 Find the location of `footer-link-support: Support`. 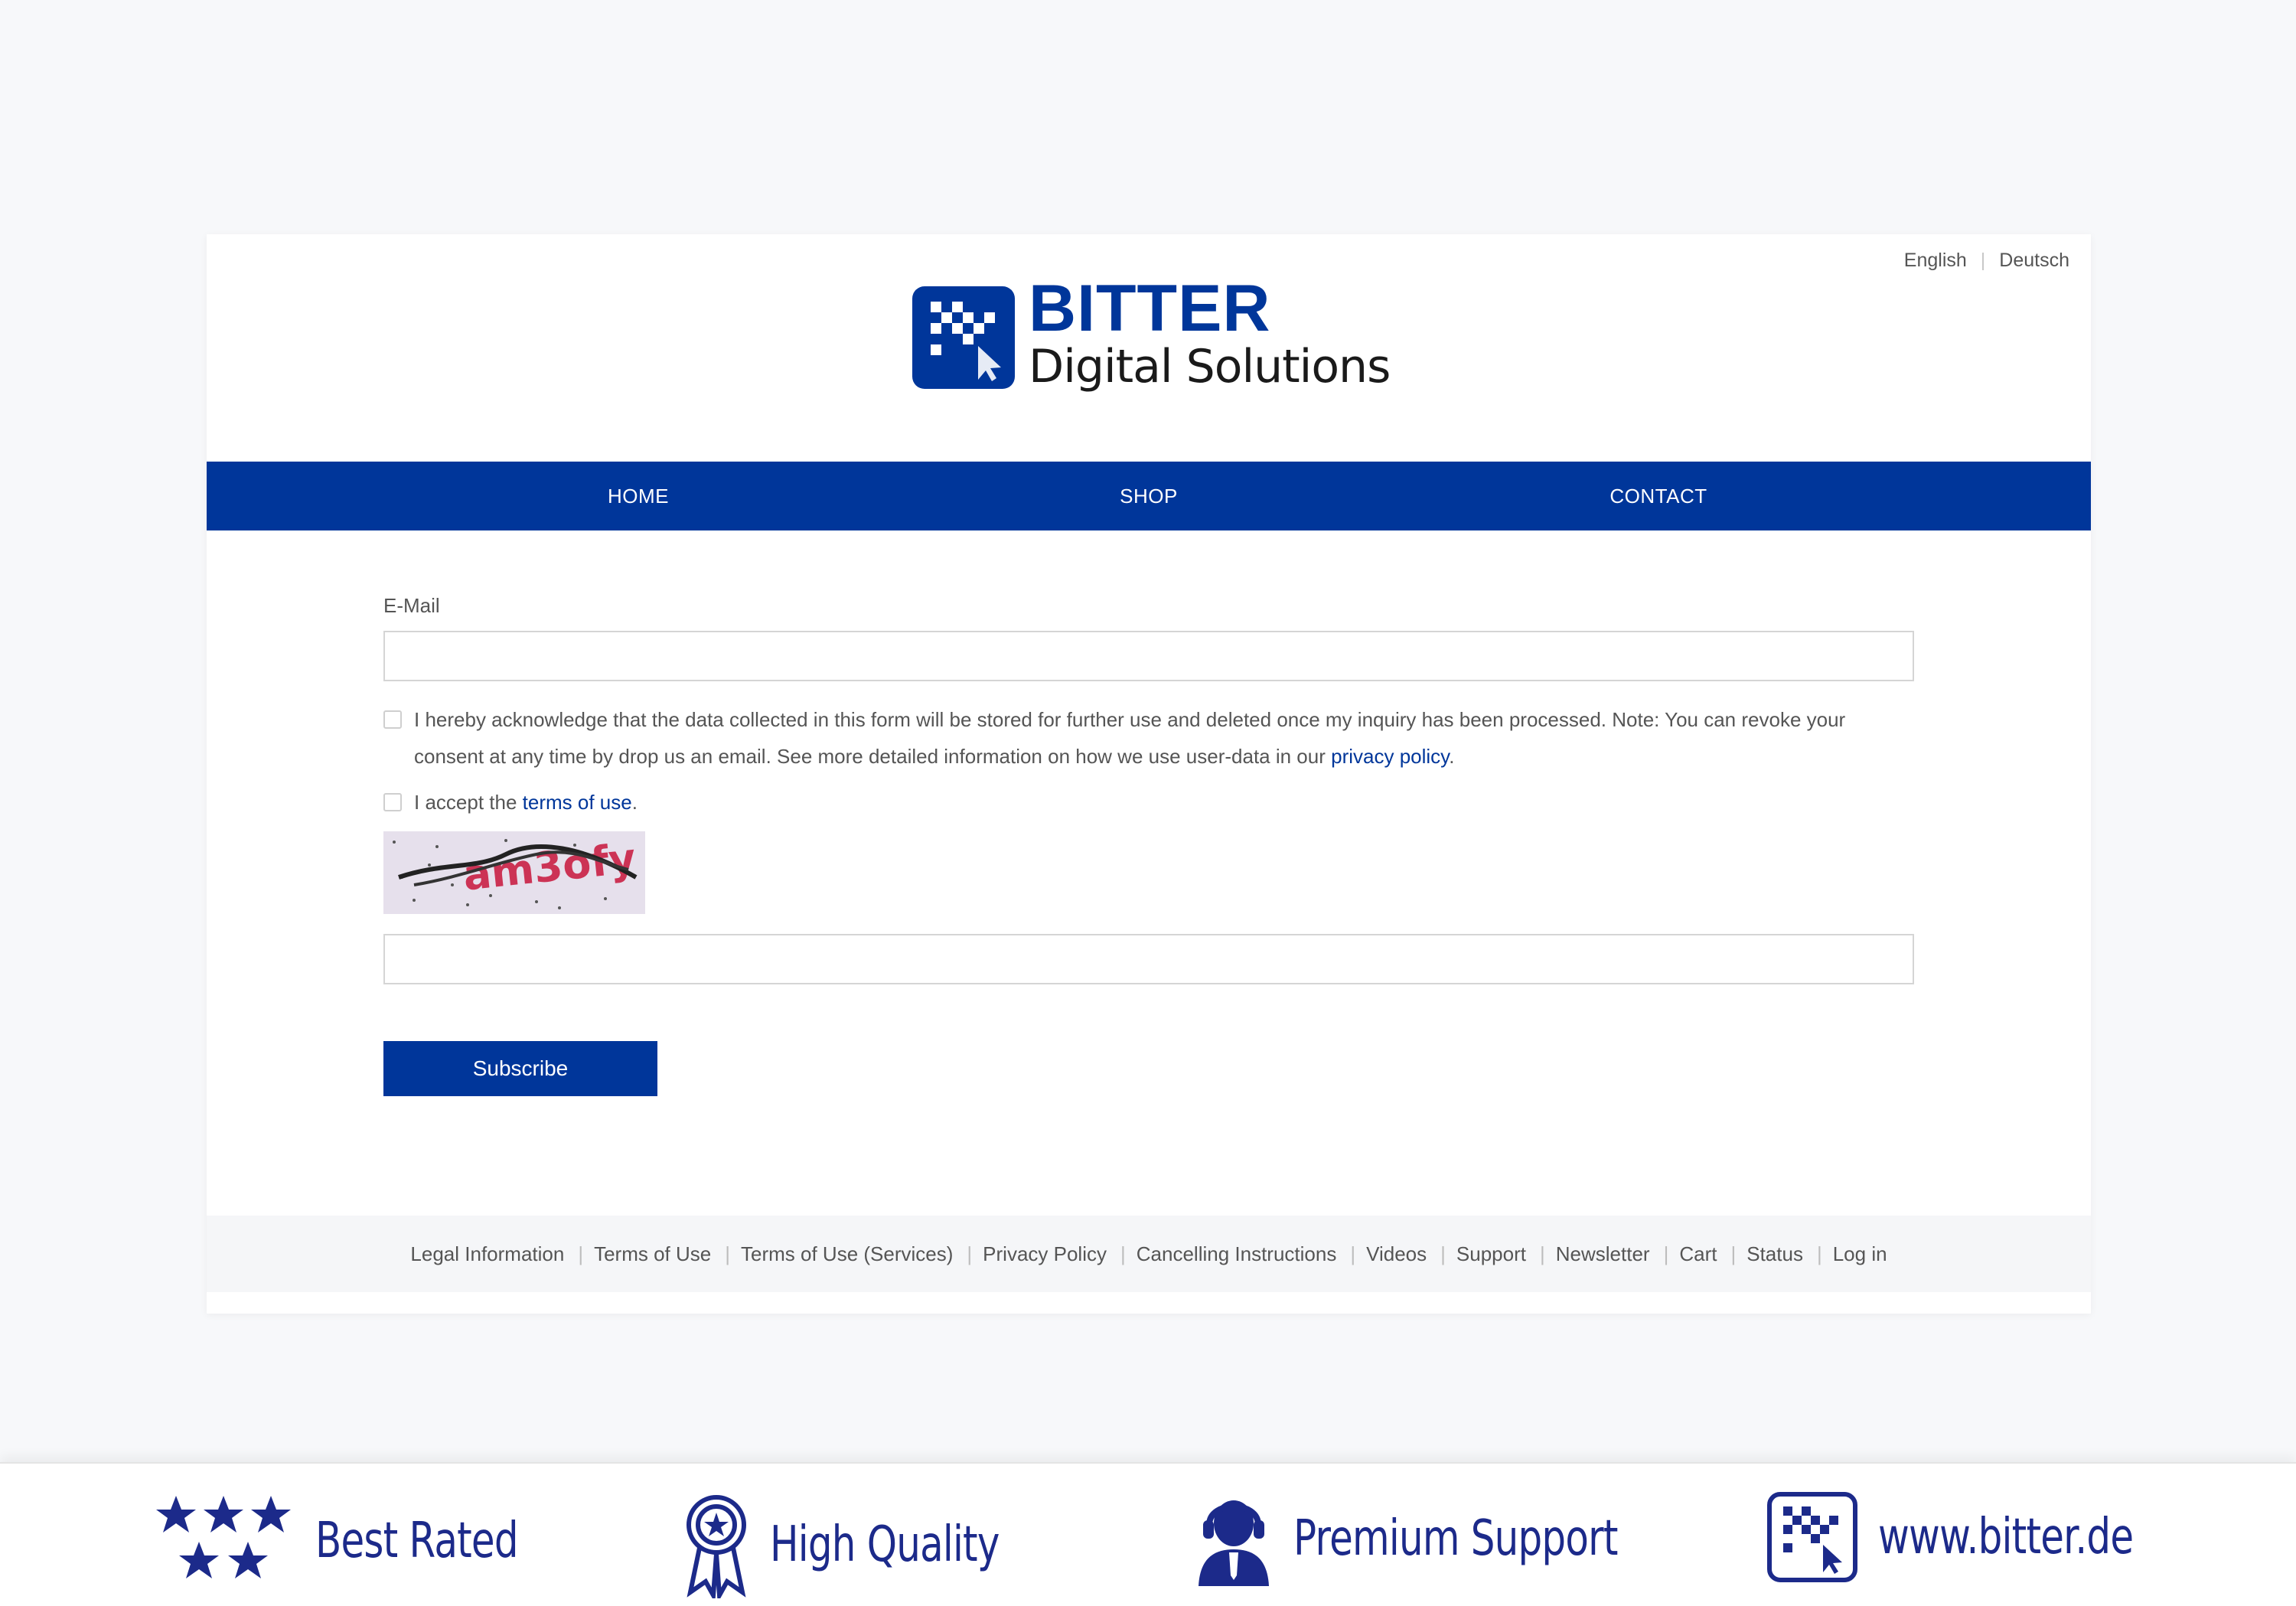

footer-link-support: Support is located at coordinates (1491, 1254).